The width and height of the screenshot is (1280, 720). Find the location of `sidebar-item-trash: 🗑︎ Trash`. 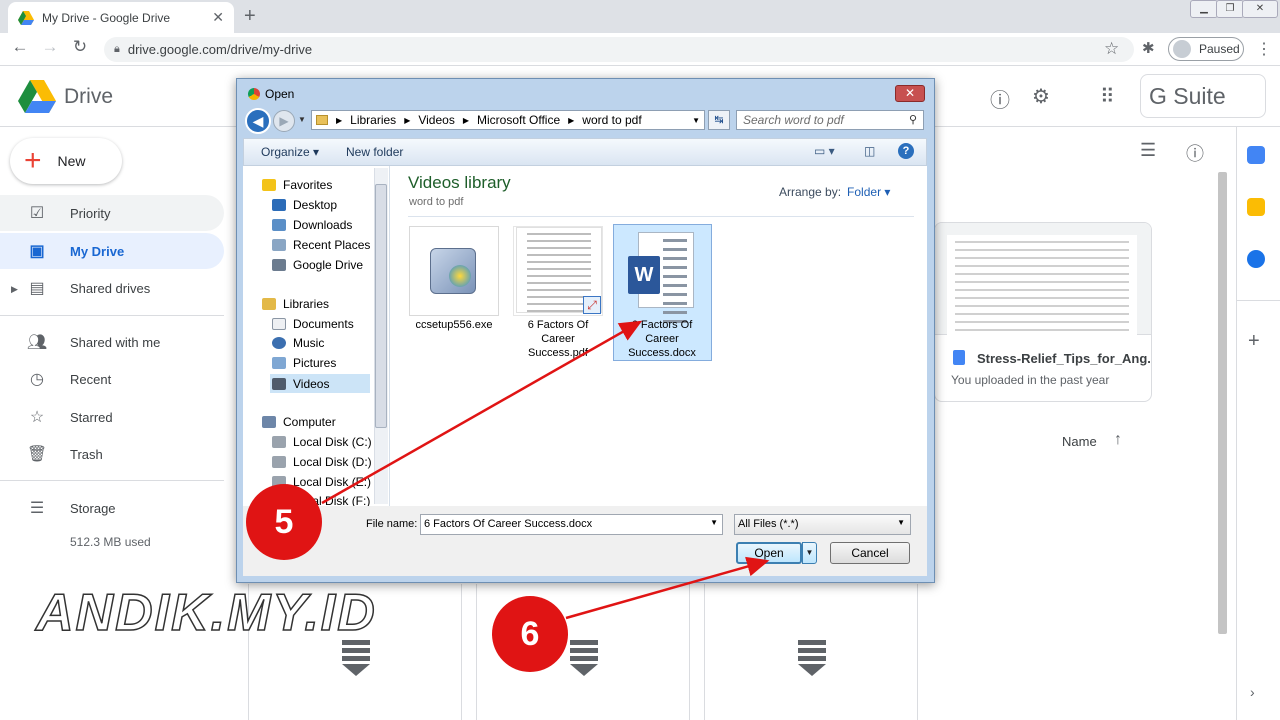

sidebar-item-trash: 🗑︎ Trash is located at coordinates (112, 454).